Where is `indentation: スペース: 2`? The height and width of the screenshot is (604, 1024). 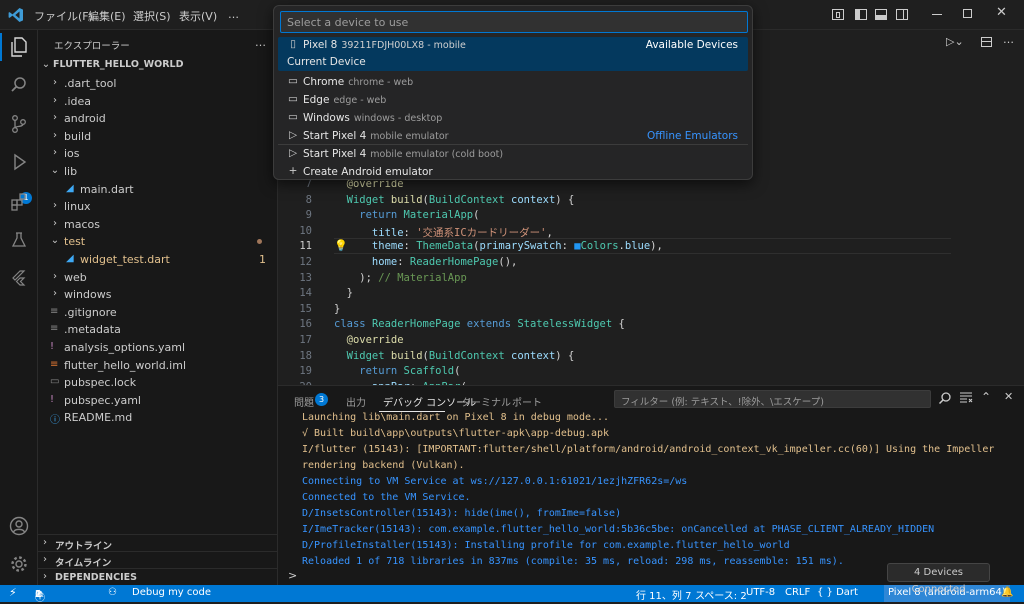 indentation: スペース: 2 is located at coordinates (721, 594).